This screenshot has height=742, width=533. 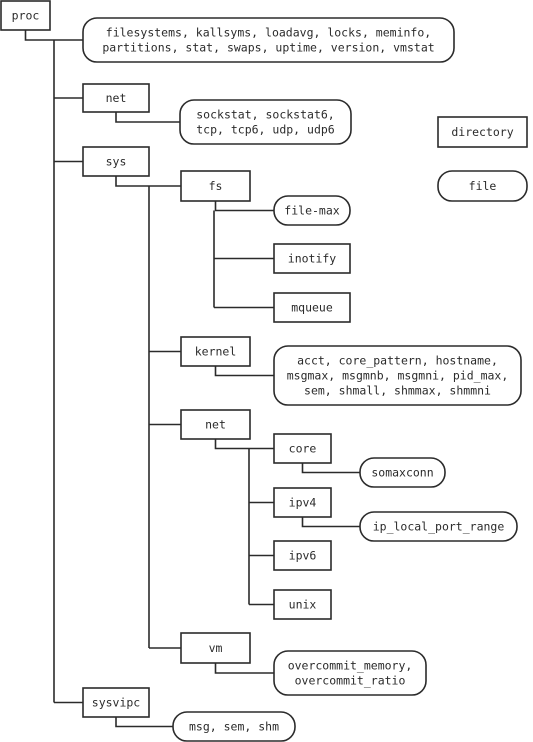 I want to click on node-label: msg, sem, shm, so click(x=234, y=727).